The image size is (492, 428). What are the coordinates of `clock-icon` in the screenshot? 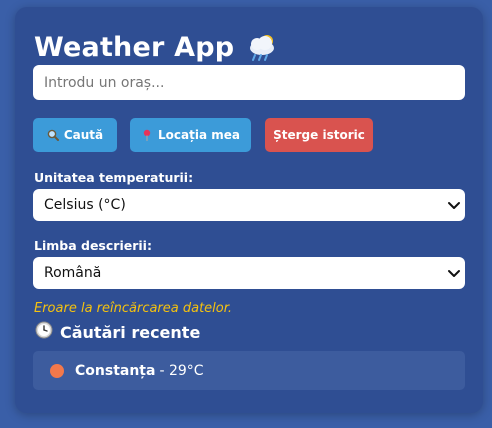 It's located at (44, 332).